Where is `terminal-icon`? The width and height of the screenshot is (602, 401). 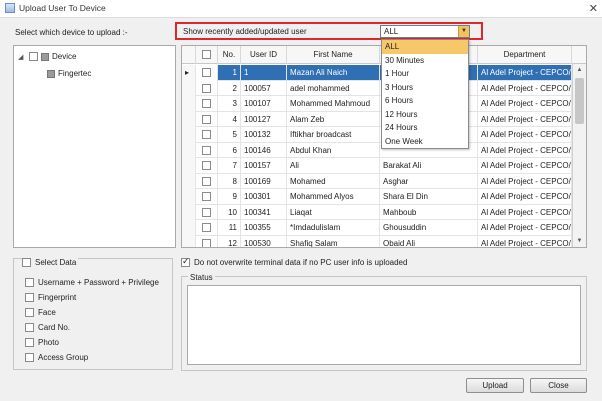
terminal-icon is located at coordinates (51, 73).